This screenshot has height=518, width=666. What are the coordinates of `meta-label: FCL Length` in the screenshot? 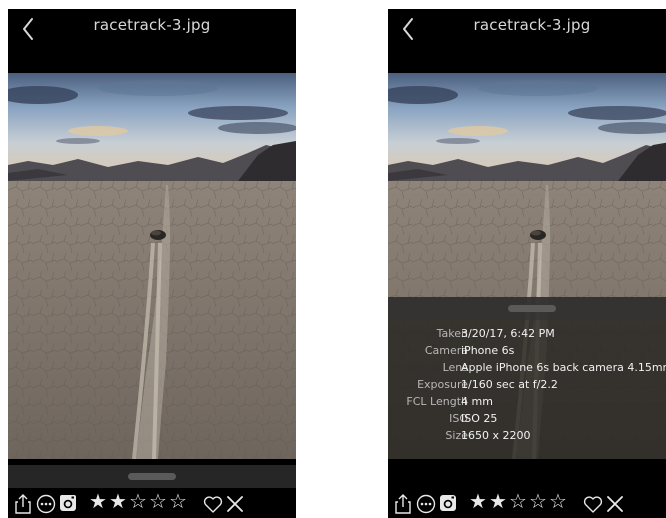 It's located at (437, 401).